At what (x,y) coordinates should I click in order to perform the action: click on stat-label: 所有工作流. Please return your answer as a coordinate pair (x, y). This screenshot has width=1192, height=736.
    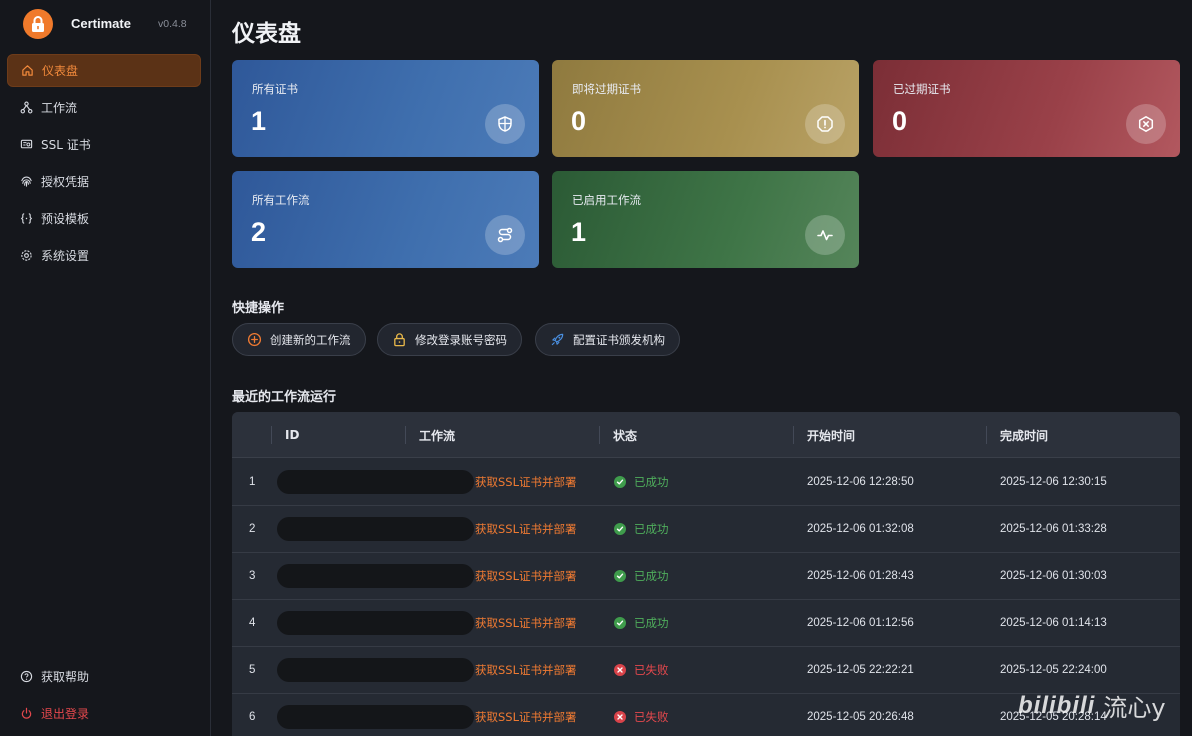
    Looking at the image, I should click on (281, 200).